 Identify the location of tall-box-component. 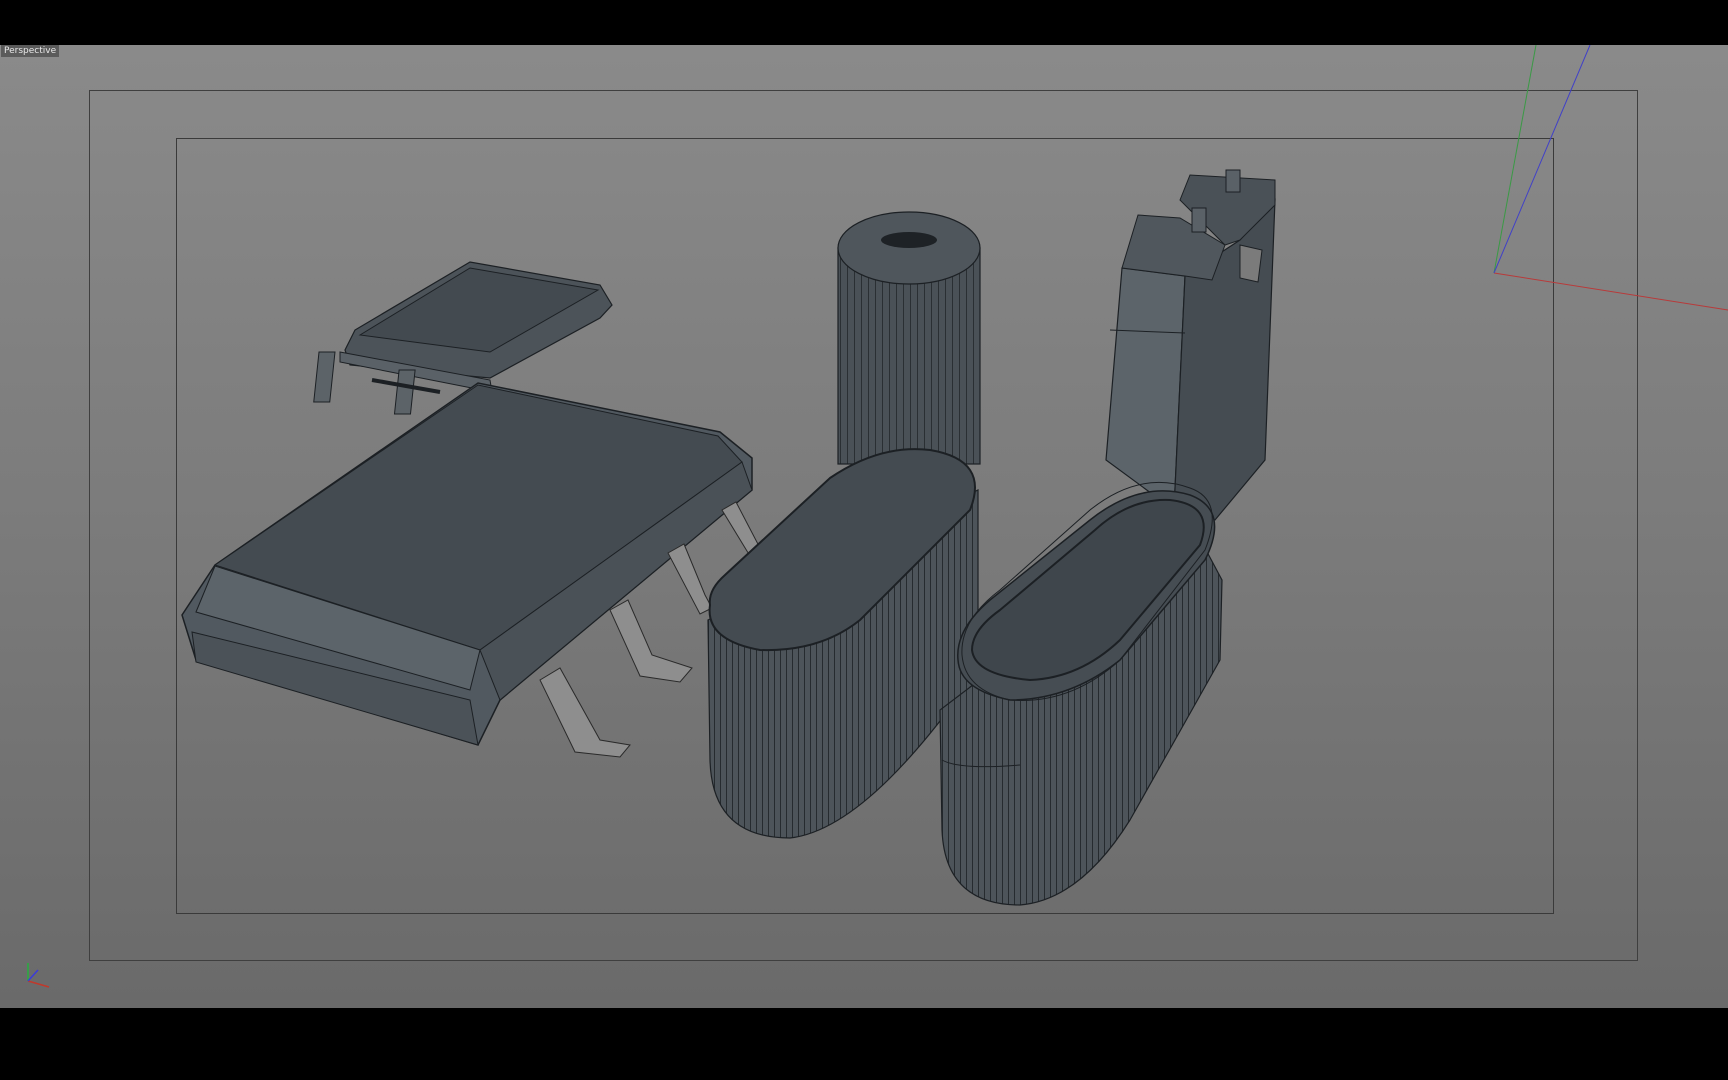
(1190, 345).